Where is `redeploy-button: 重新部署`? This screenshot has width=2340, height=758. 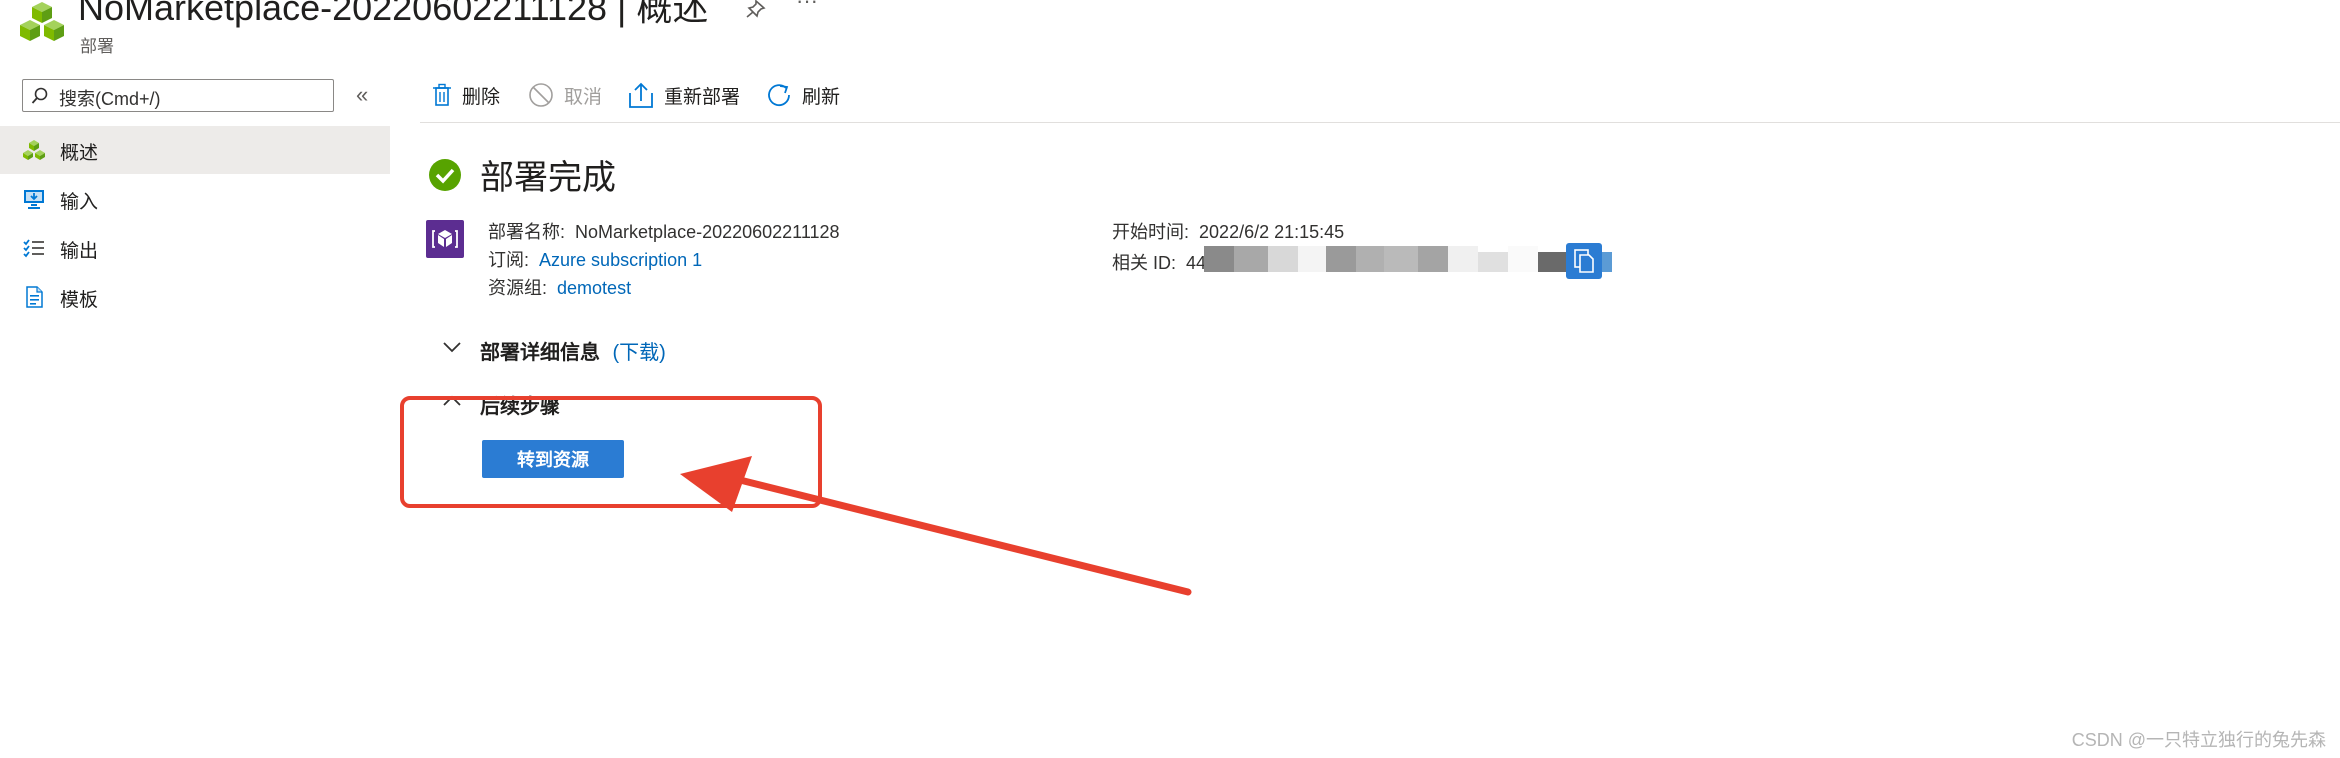
redeploy-button: 重新部署 is located at coordinates (684, 95).